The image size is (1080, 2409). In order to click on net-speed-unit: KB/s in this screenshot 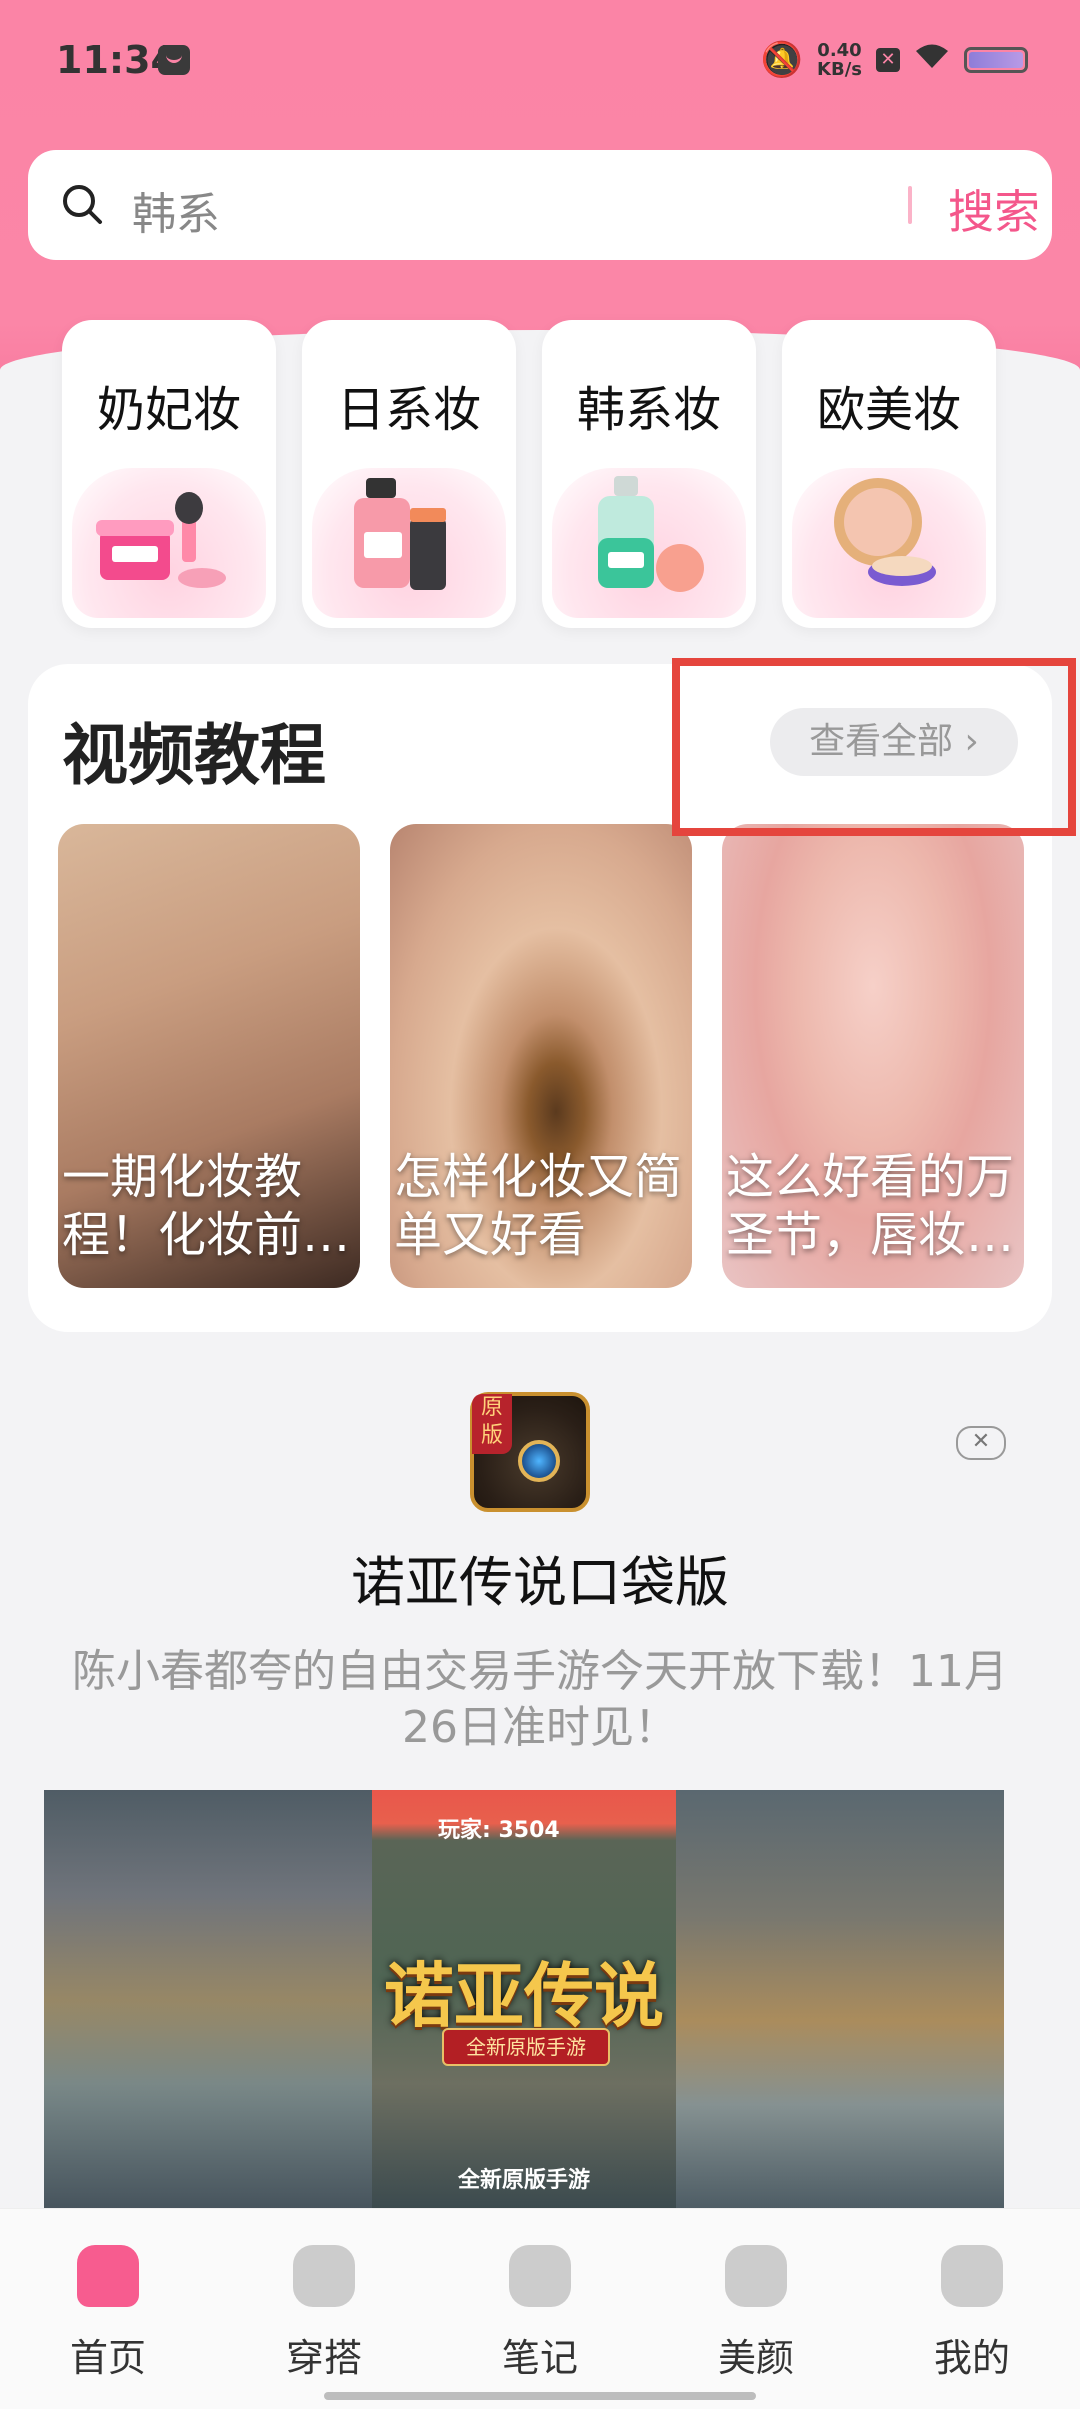, I will do `click(839, 69)`.